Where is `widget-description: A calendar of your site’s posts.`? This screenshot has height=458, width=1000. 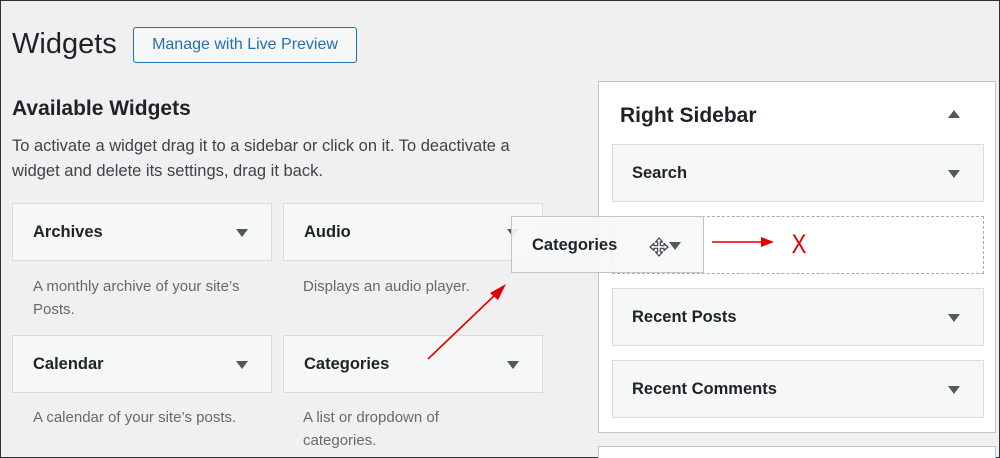 widget-description: A calendar of your site’s posts. is located at coordinates (135, 417).